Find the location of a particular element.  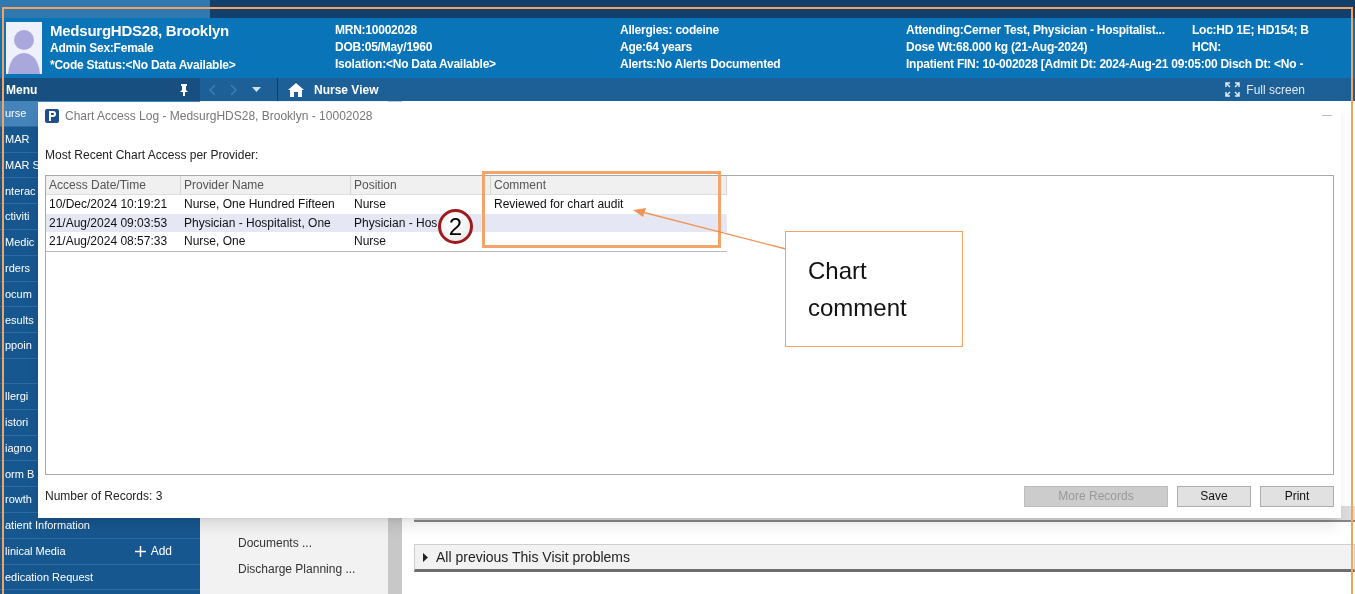

caret-icon is located at coordinates (256, 89).